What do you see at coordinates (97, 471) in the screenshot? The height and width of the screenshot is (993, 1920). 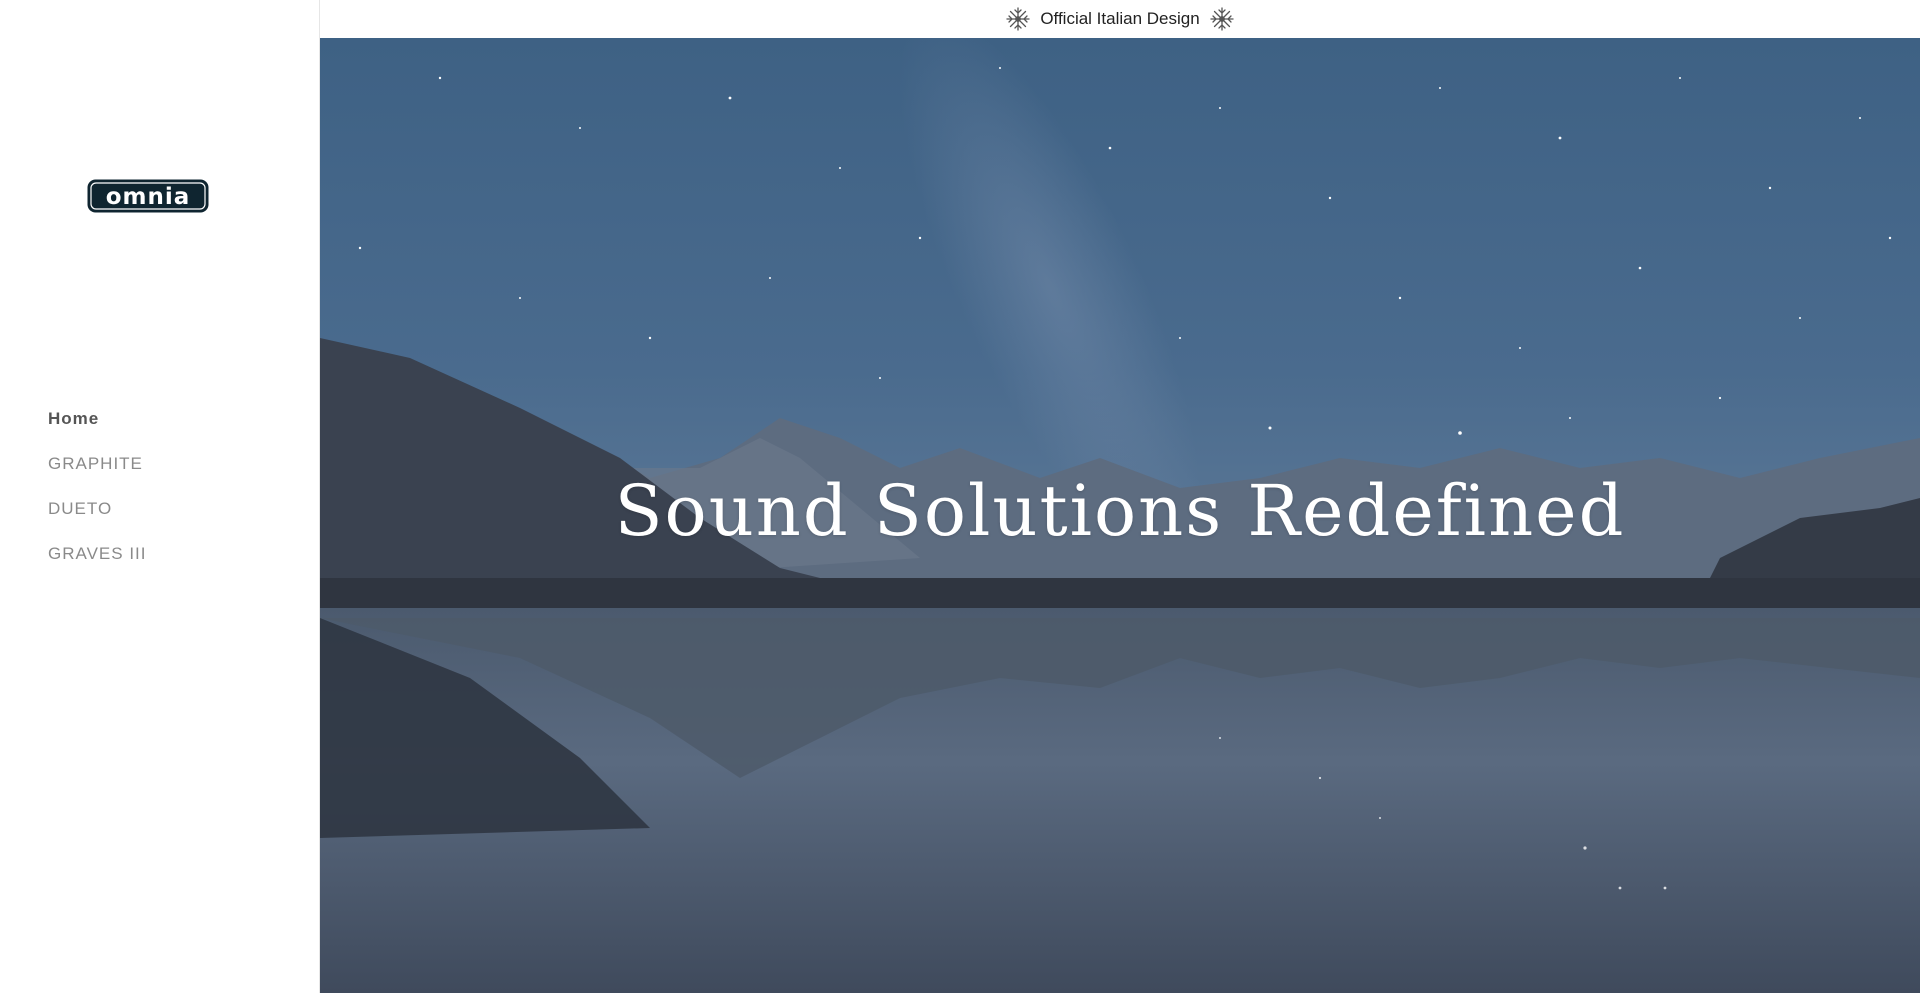 I see `nav-item-graphite: GRAPHITE` at bounding box center [97, 471].